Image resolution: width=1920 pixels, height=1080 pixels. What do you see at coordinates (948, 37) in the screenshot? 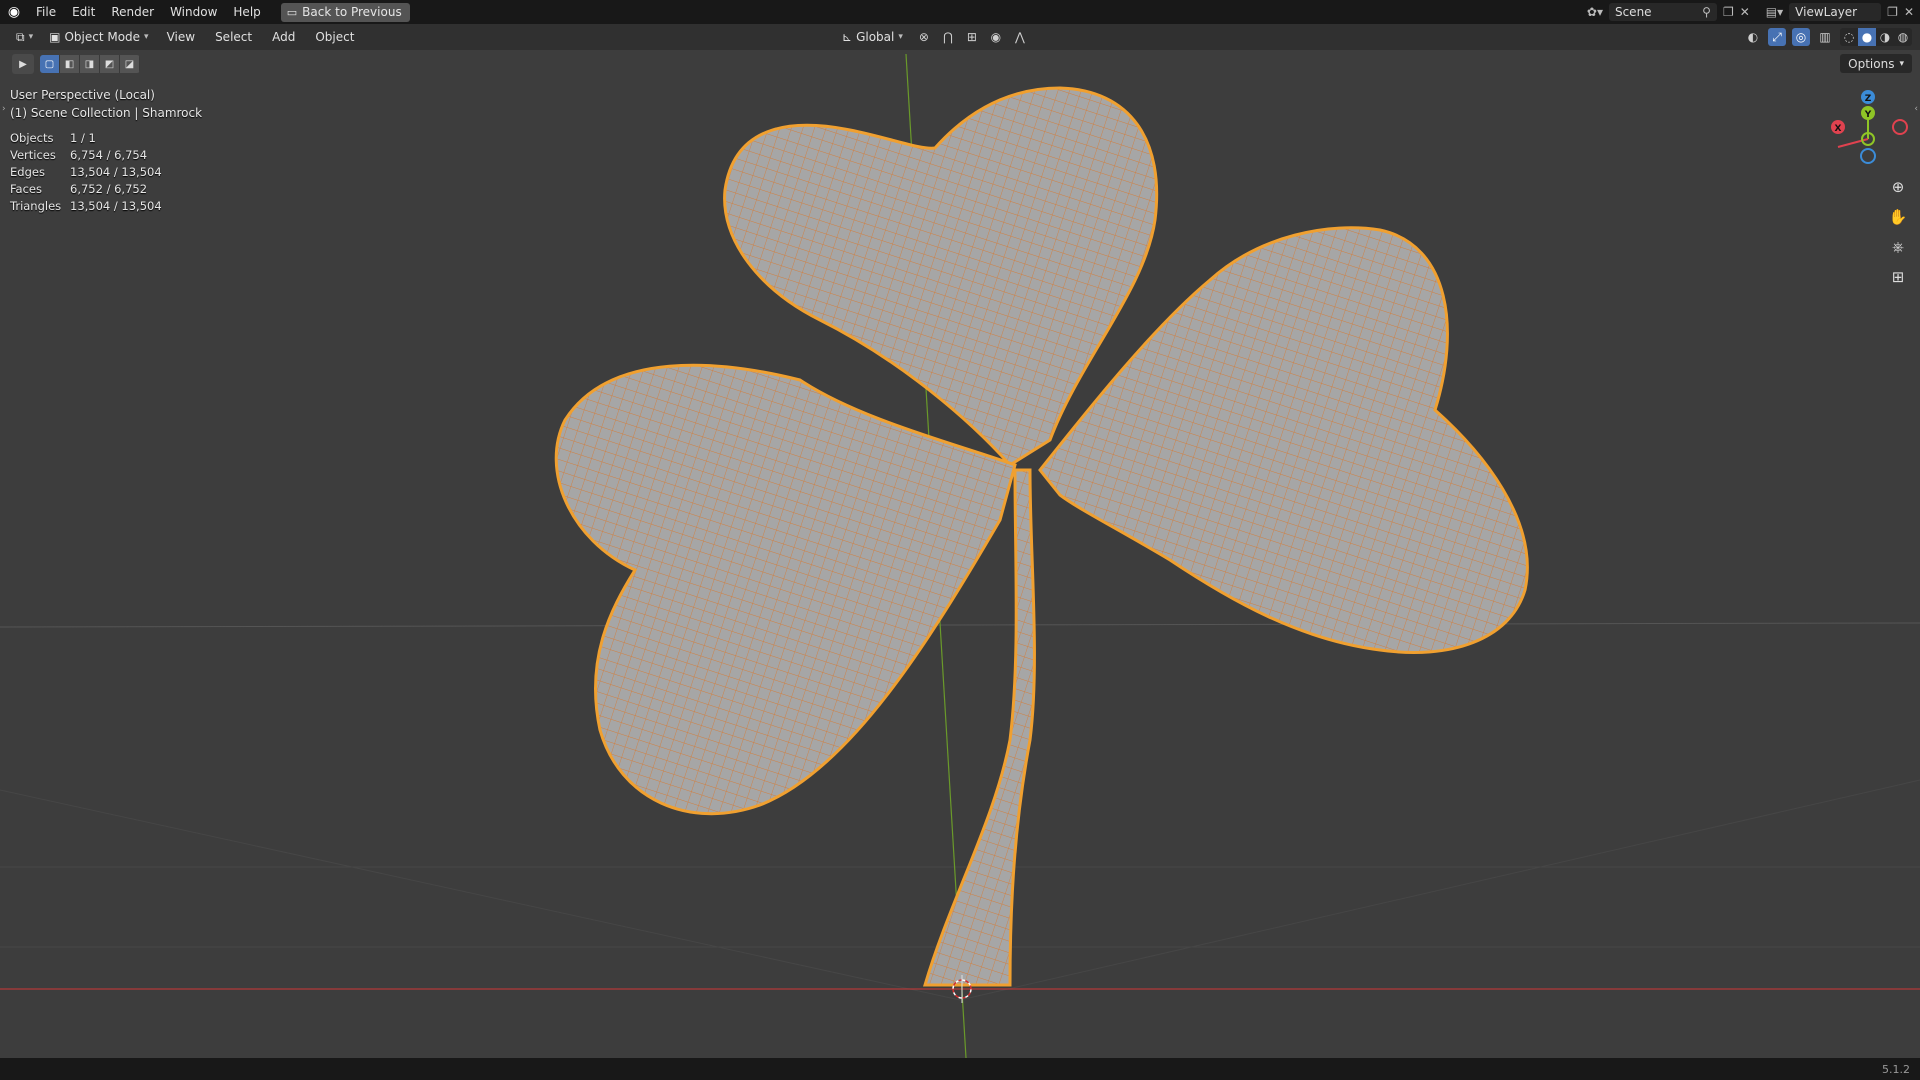
I see `snap-icon: ⋂` at bounding box center [948, 37].